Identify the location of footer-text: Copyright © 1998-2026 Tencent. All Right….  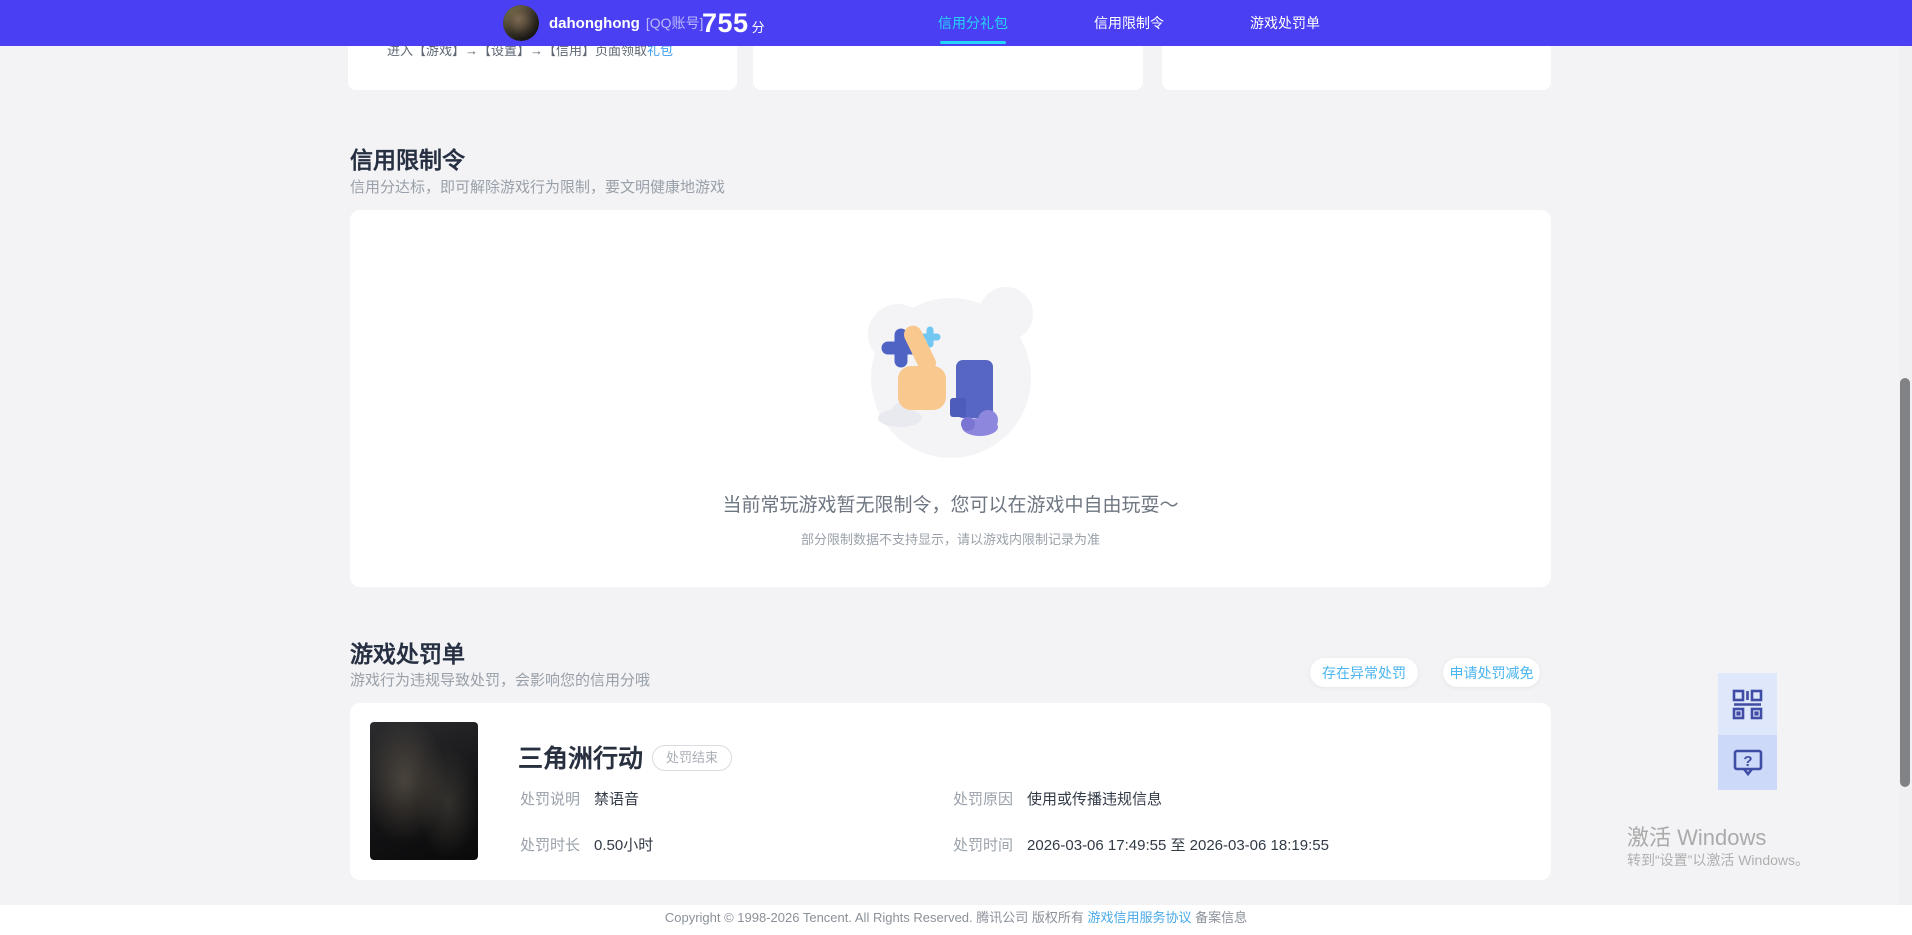
(956, 917).